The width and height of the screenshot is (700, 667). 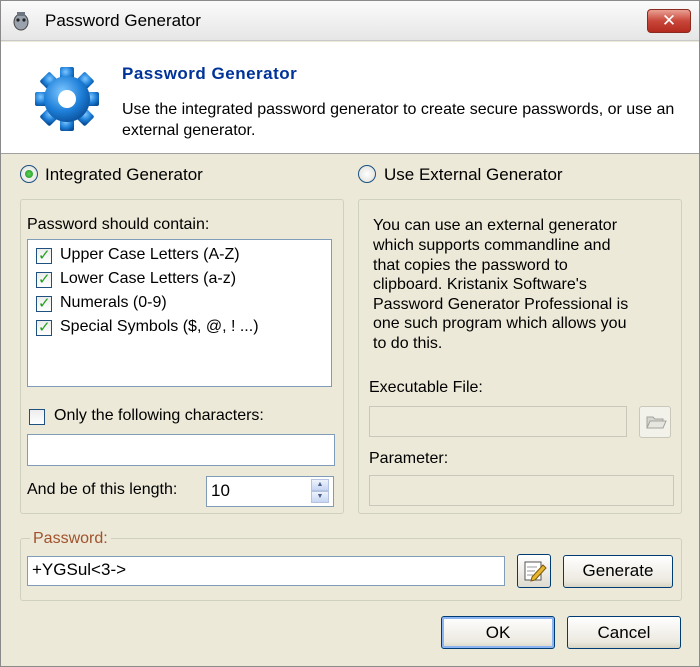 What do you see at coordinates (495, 225) in the screenshot?
I see `external-info-line-1: You can use an external generator` at bounding box center [495, 225].